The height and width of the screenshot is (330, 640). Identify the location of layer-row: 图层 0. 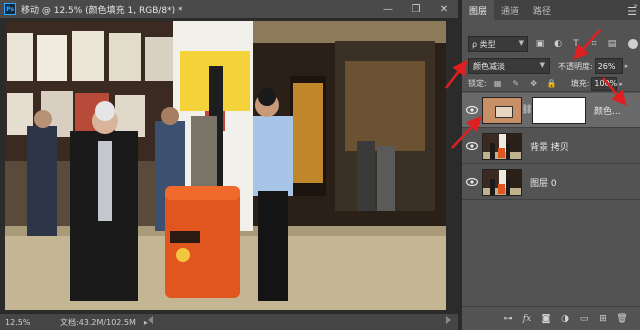
(551, 182).